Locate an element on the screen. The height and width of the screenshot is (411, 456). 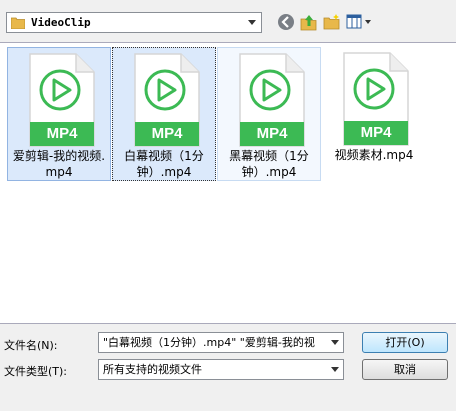
file-name: 白幕视频（1分钟）.mp4 is located at coordinates (164, 164).